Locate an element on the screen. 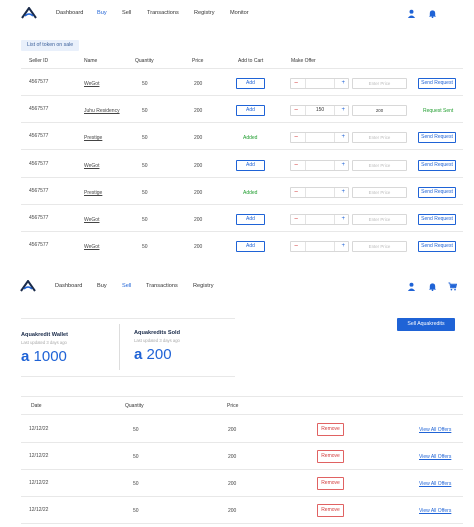 The image size is (474, 527). sold-updated: Last updated 3 days ago is located at coordinates (157, 340).